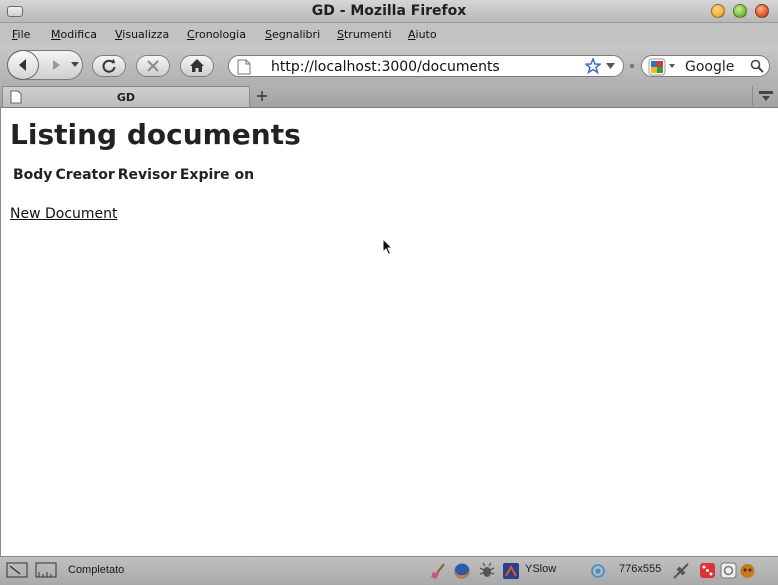 The height and width of the screenshot is (585, 778). What do you see at coordinates (142, 34) in the screenshot?
I see `menu-visualizza: Visualizza` at bounding box center [142, 34].